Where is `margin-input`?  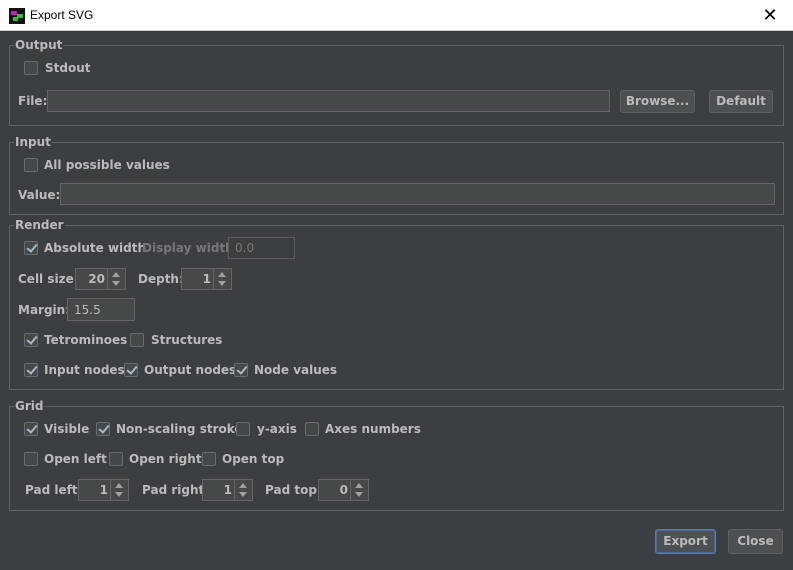
margin-input is located at coordinates (101, 309).